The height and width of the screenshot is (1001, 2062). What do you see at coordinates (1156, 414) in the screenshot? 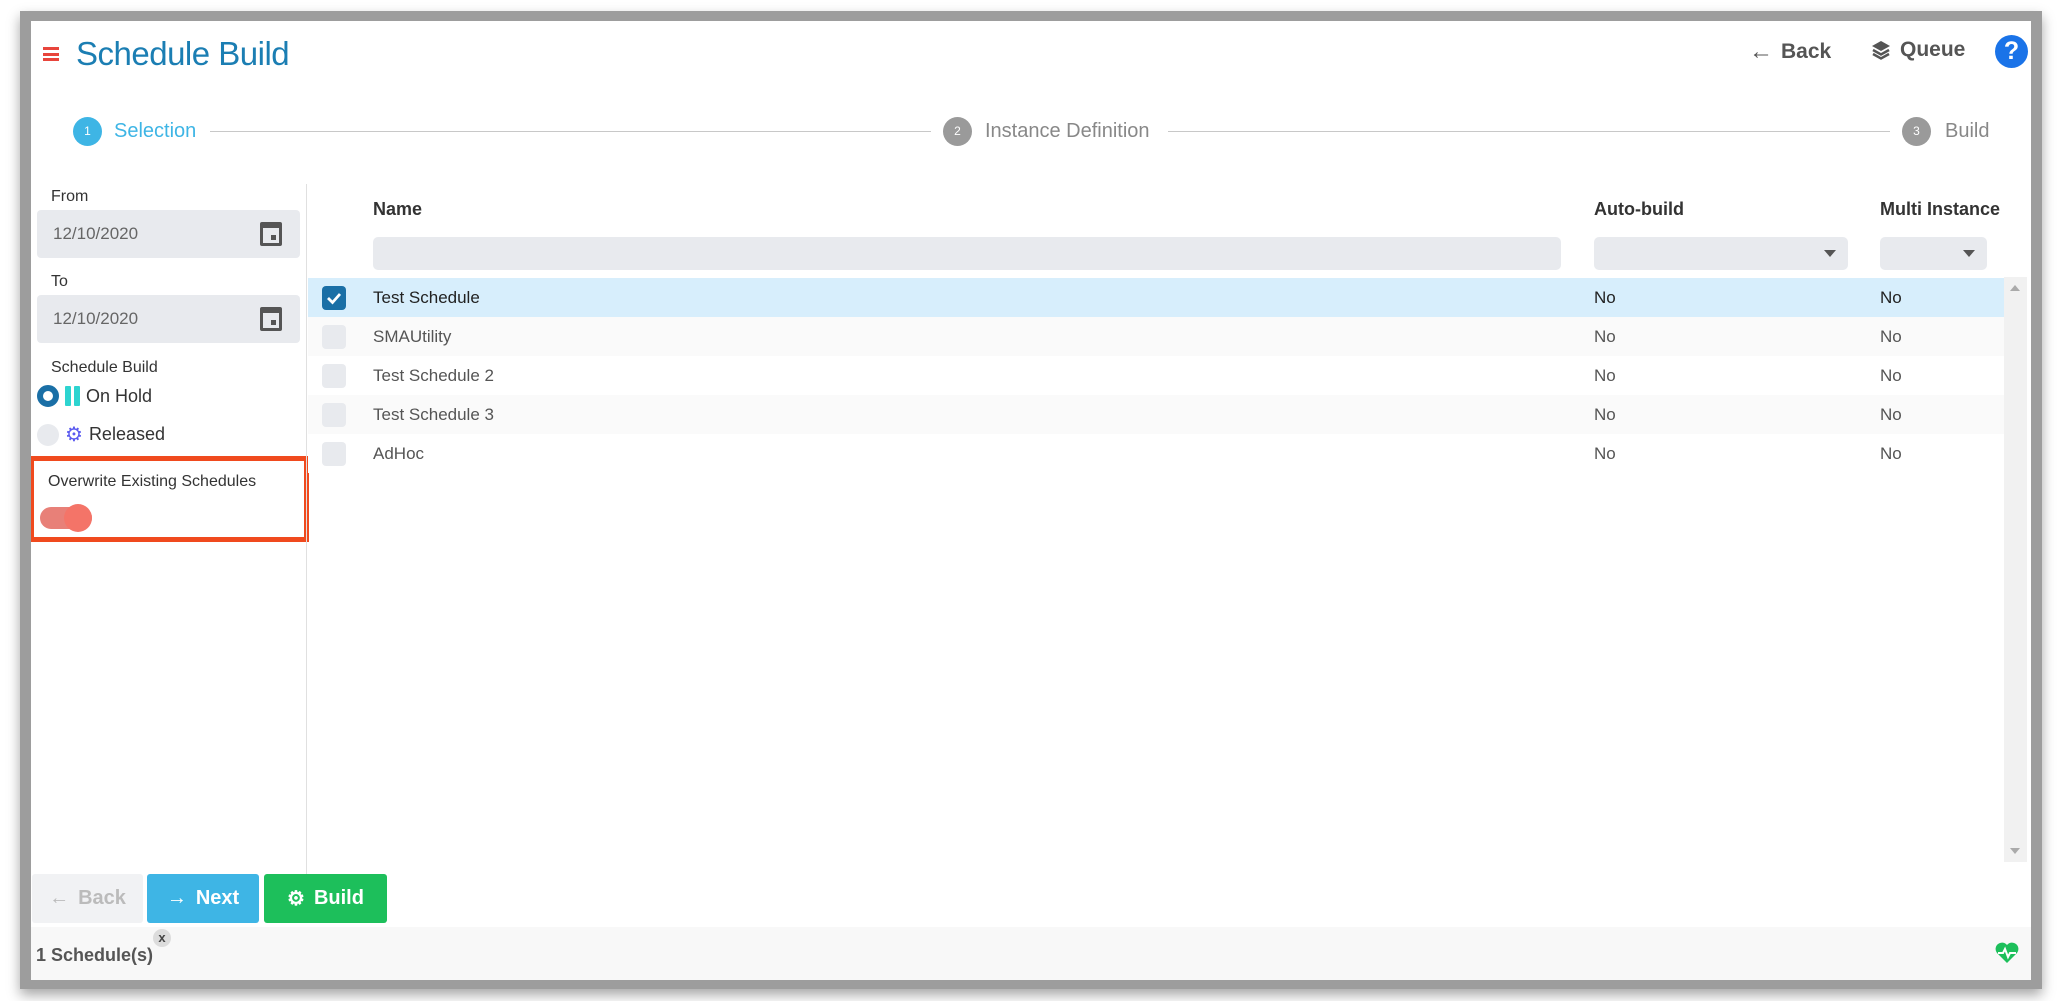
I see `table-row: Test Schedule 3 No No` at bounding box center [1156, 414].